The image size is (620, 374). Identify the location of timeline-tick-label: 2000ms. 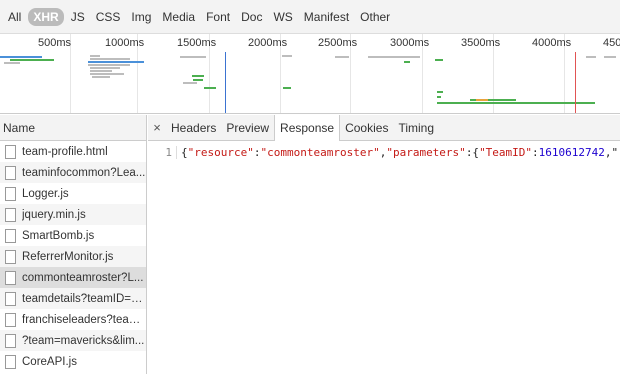
(268, 43).